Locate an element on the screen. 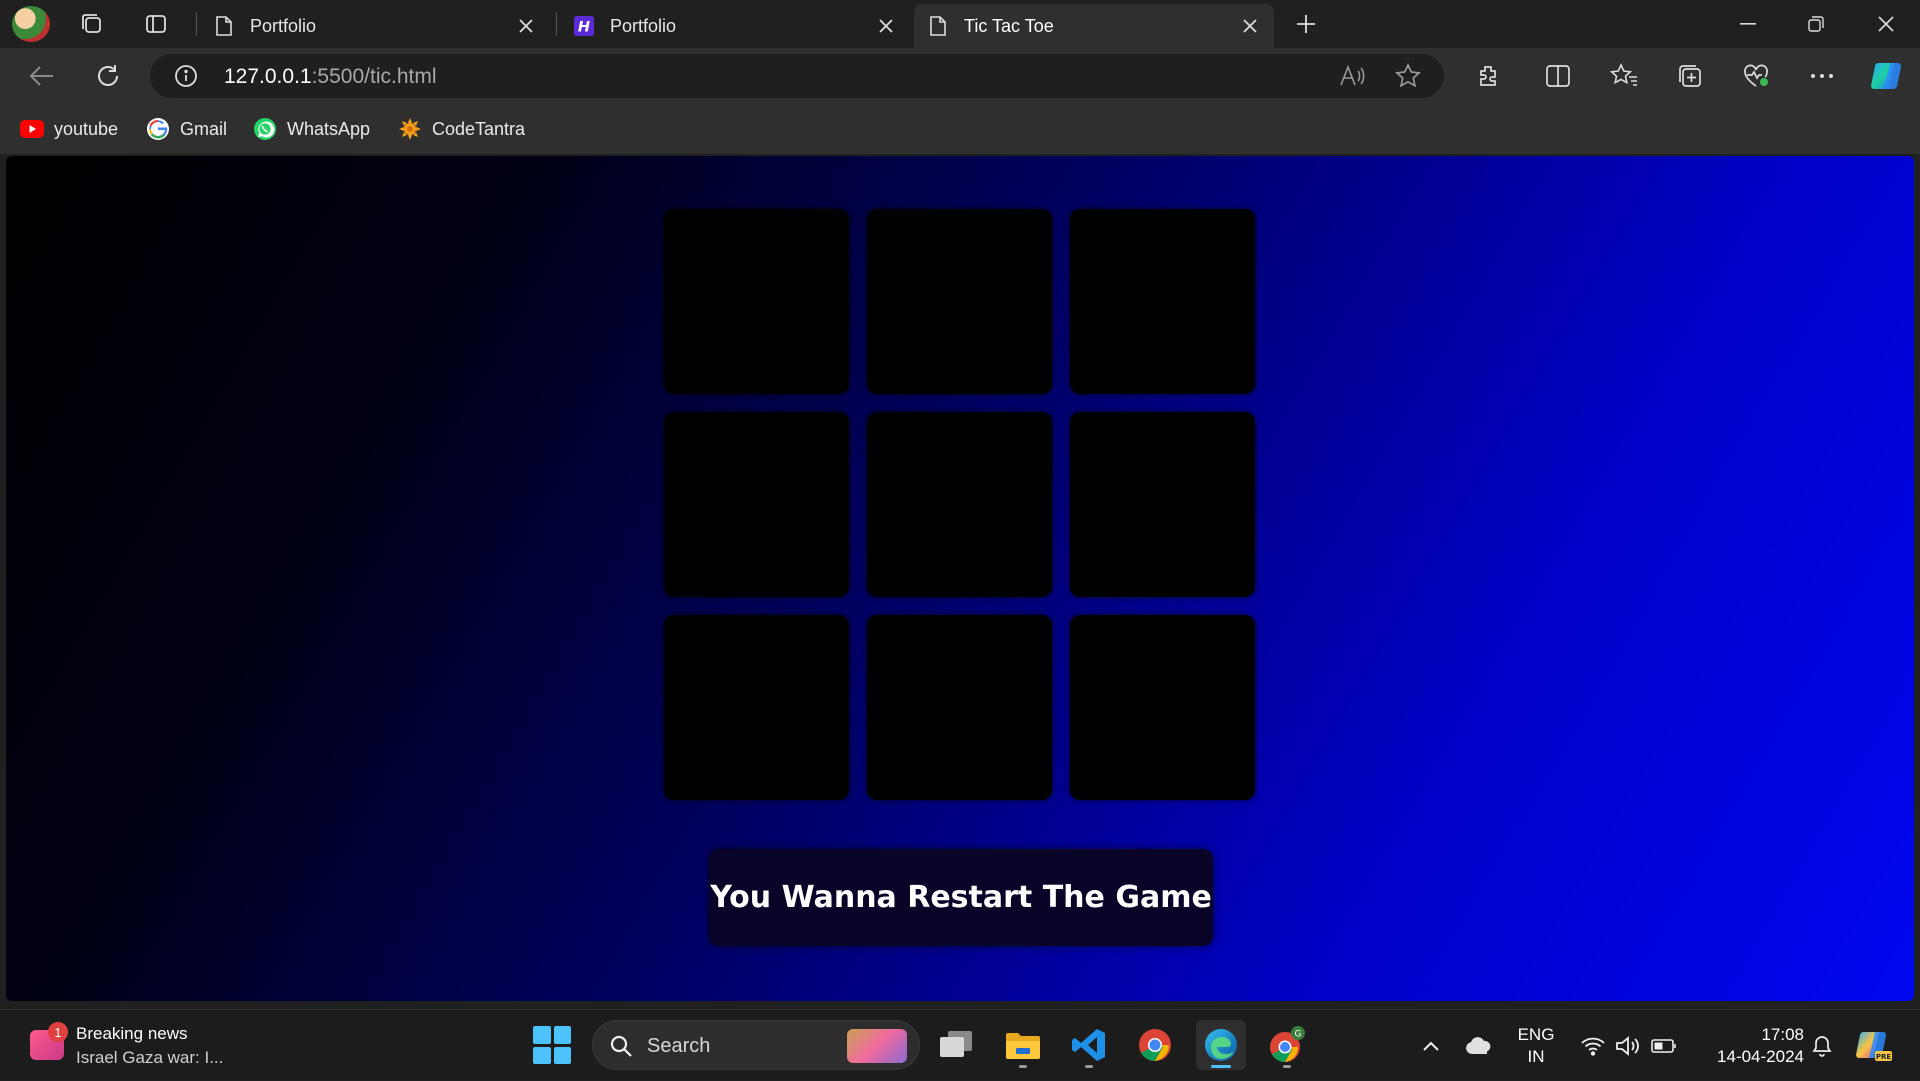 Image resolution: width=1920 pixels, height=1081 pixels. minimize-icon is located at coordinates (1748, 24).